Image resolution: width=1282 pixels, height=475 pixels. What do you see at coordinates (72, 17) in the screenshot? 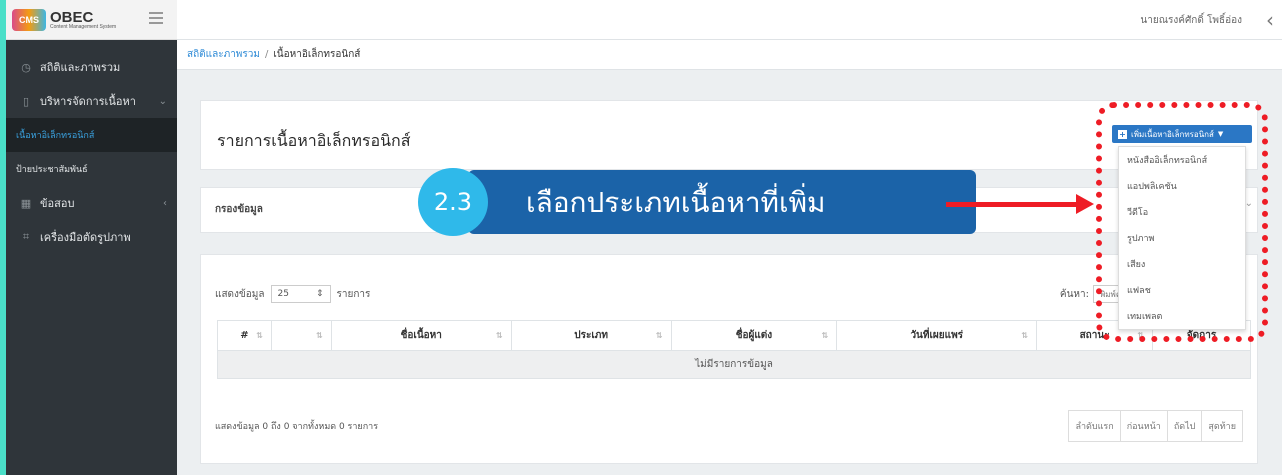
I see `logo-title: OBEC` at bounding box center [72, 17].